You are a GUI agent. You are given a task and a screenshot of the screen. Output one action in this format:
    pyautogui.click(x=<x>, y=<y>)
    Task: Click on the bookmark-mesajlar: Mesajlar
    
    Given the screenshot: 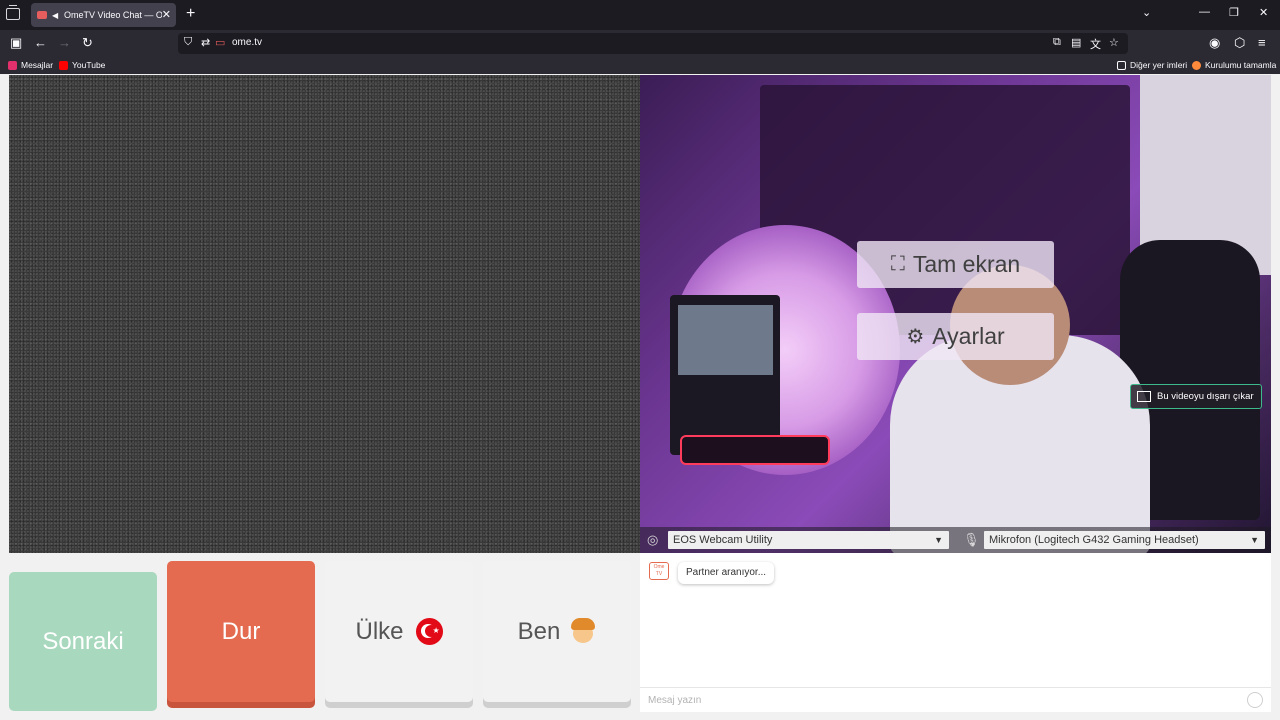 What is the action you would take?
    pyautogui.click(x=30, y=65)
    